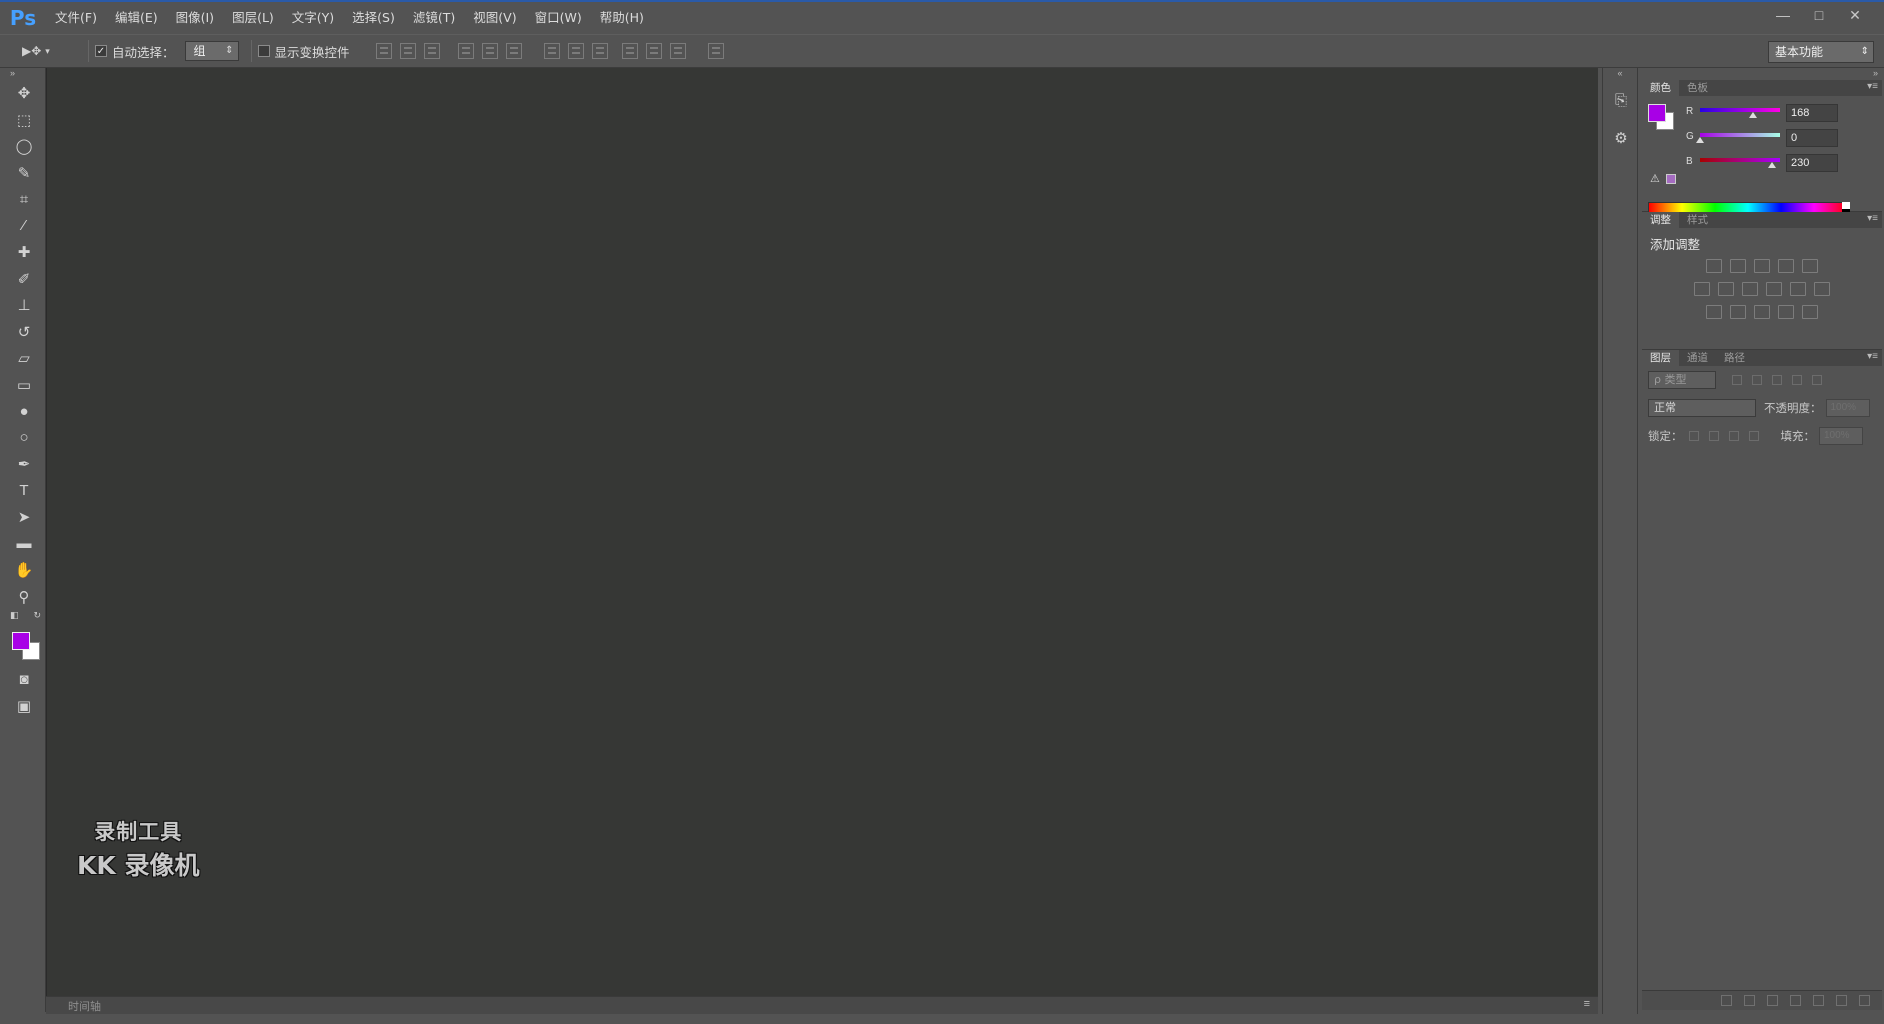 The image size is (1884, 1024). Describe the element at coordinates (1697, 88) in the screenshot. I see `tab-swatches: 色板` at that location.